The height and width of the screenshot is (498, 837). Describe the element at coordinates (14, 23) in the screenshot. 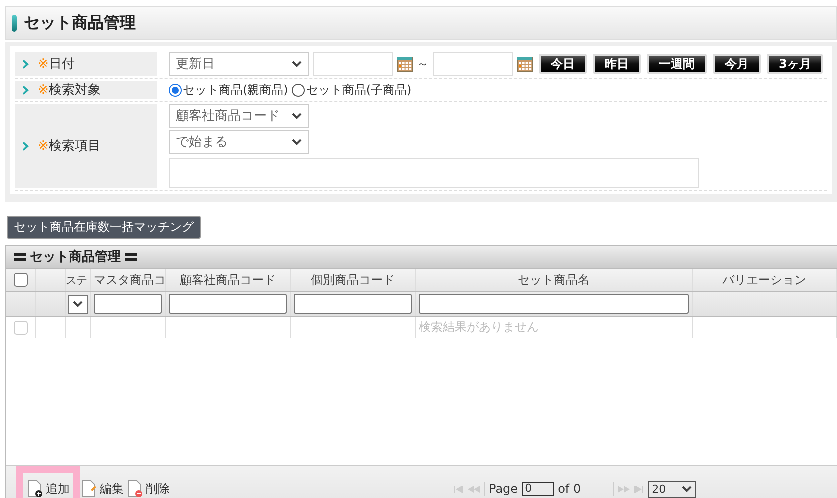

I see `title-mark-icon` at that location.